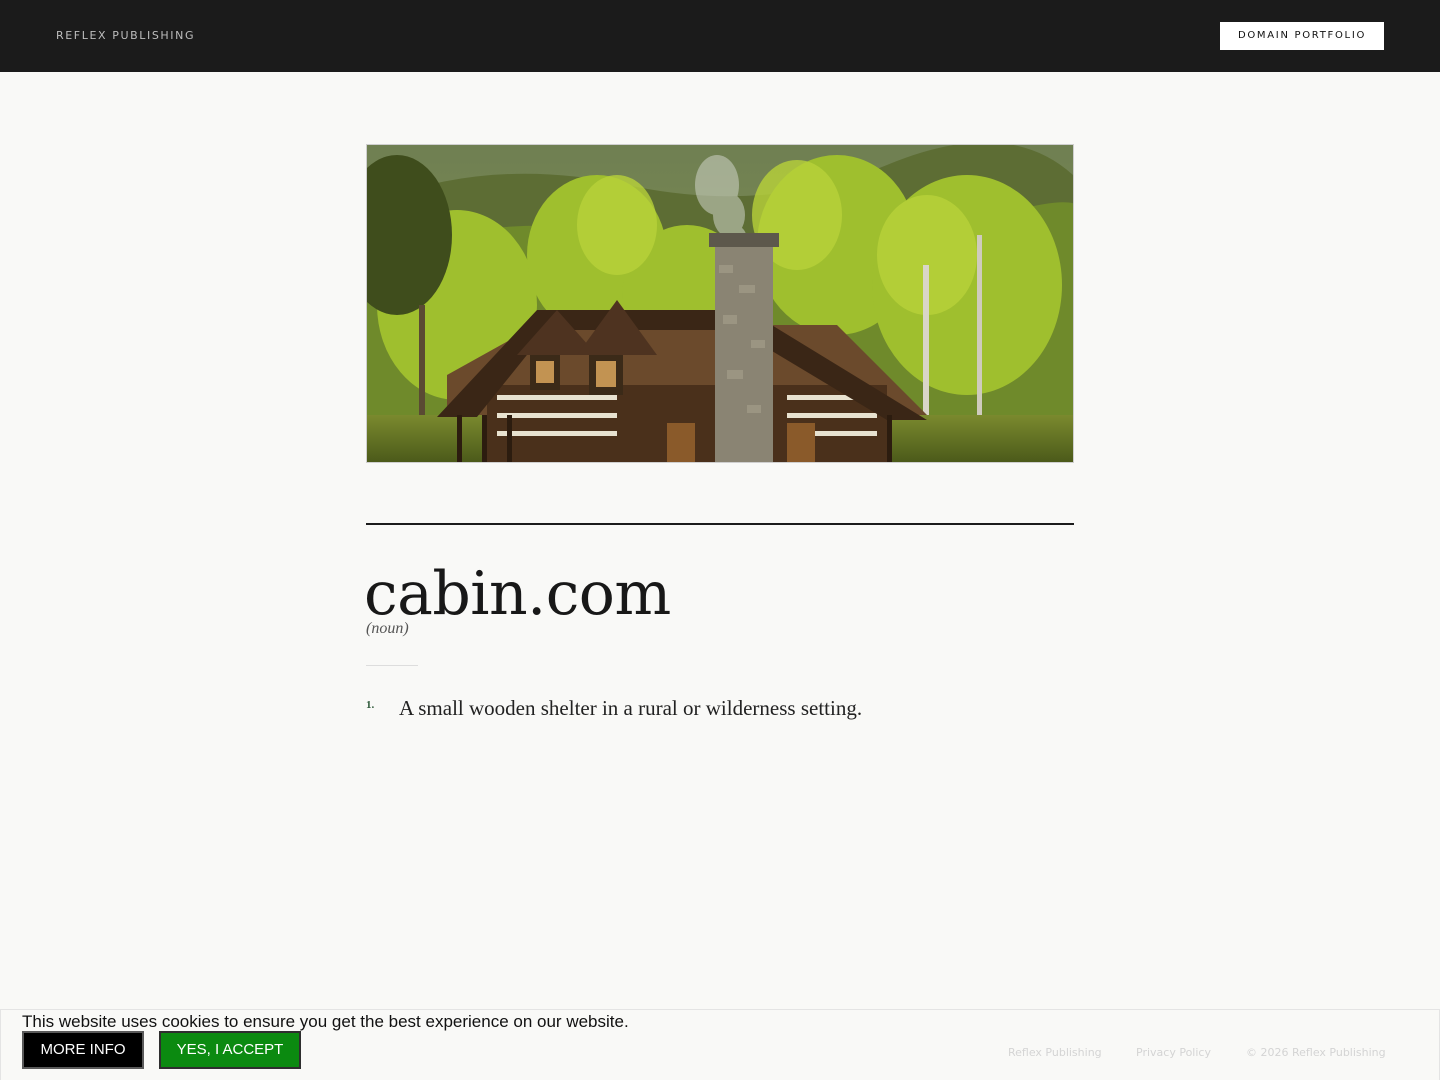 Image resolution: width=1440 pixels, height=1080 pixels. I want to click on definition-number: 1., so click(370, 705).